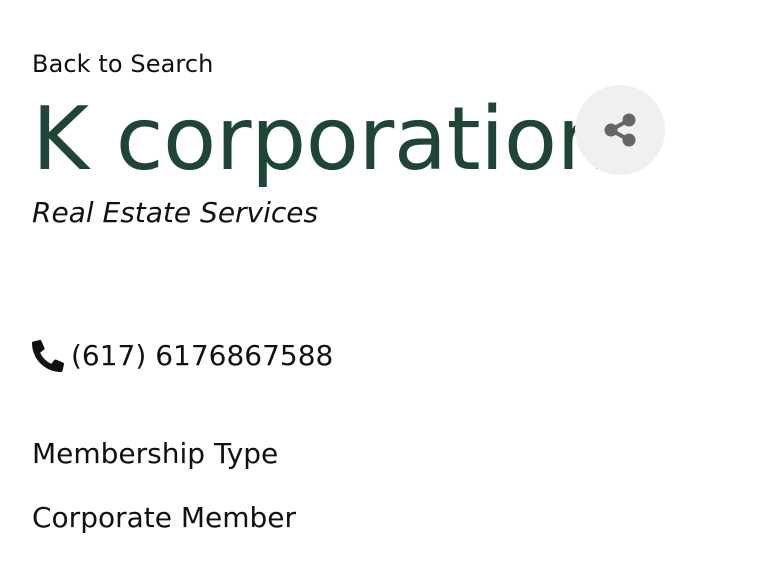 Image resolution: width=776 pixels, height=574 pixels. What do you see at coordinates (164, 517) in the screenshot?
I see `membership-type-value: Corporate Member` at bounding box center [164, 517].